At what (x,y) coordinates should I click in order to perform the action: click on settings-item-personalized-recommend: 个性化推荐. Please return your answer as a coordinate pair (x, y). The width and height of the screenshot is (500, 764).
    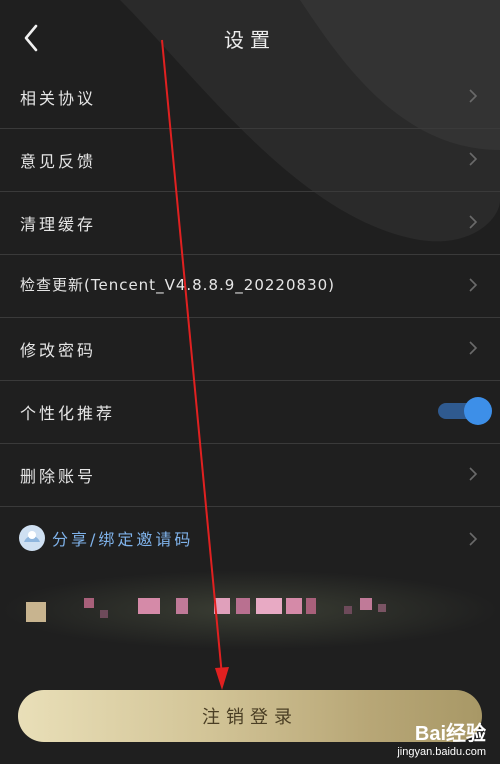
    Looking at the image, I should click on (250, 412).